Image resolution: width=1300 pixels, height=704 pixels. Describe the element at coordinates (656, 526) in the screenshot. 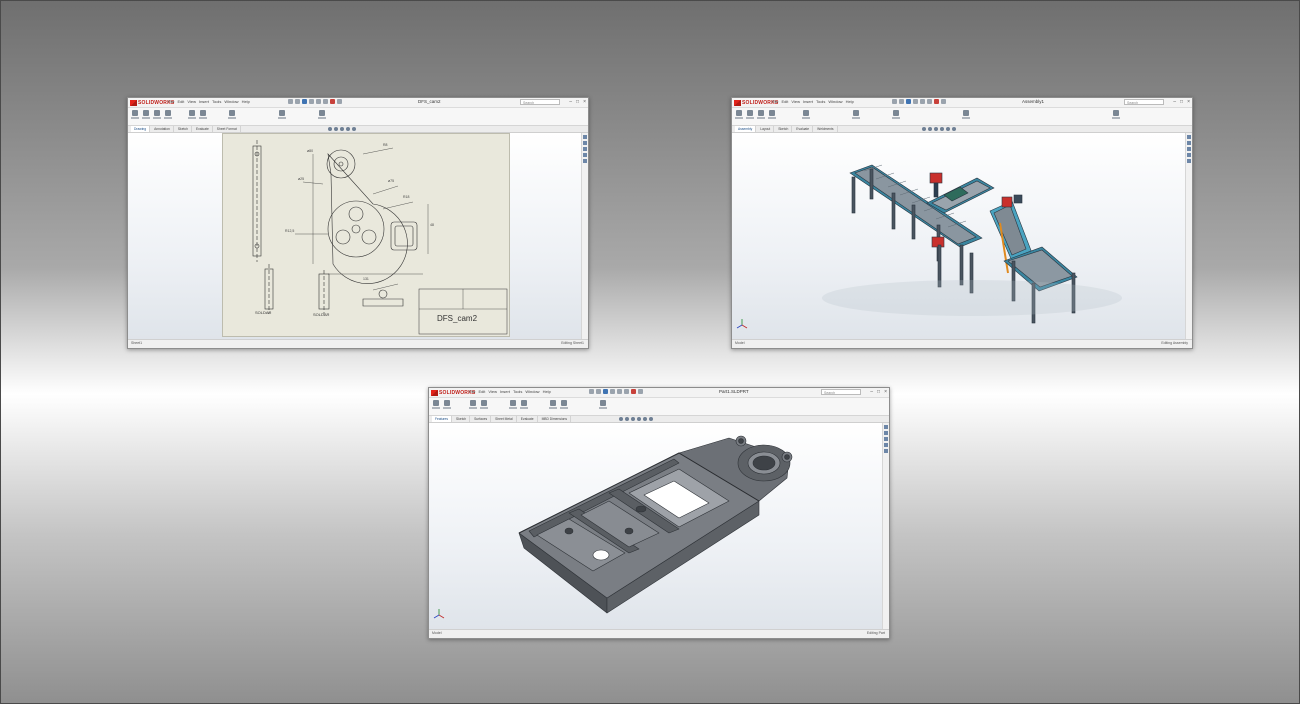

I see `graphics-area` at that location.